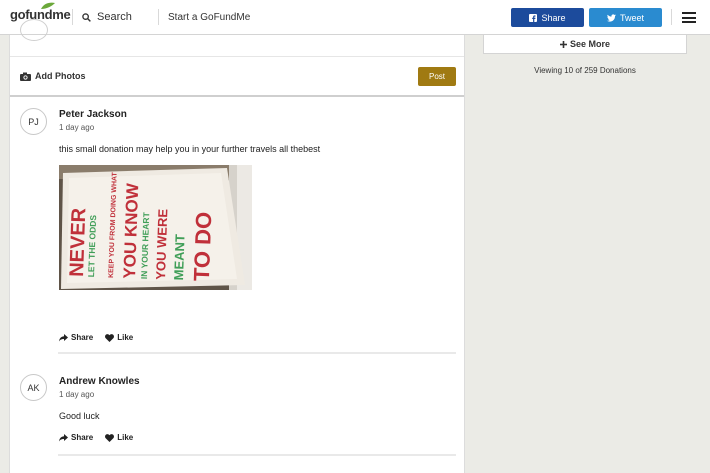 This screenshot has height=473, width=710. I want to click on poster-text: MEANT, so click(179, 257).